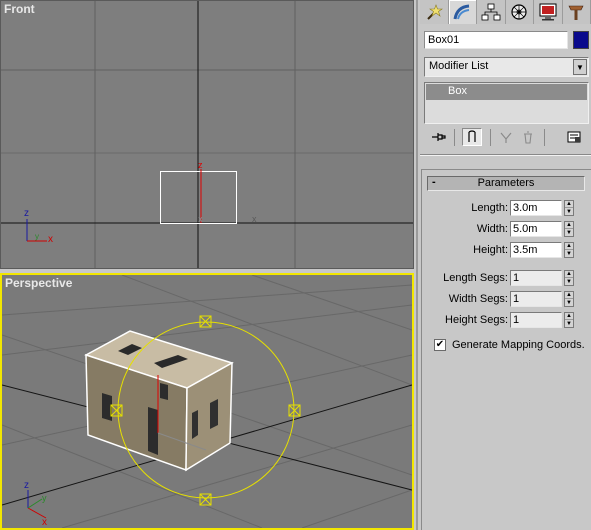 This screenshot has height=530, width=591. I want to click on length-segs-spinner: ▲ ▼, so click(569, 278).